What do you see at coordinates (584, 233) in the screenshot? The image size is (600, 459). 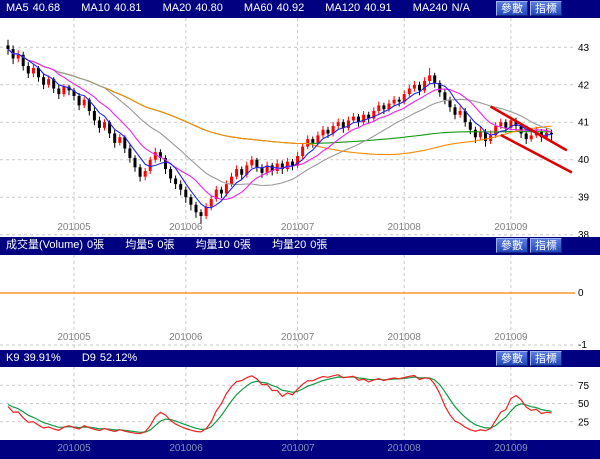 I see `svg-text: 38` at bounding box center [584, 233].